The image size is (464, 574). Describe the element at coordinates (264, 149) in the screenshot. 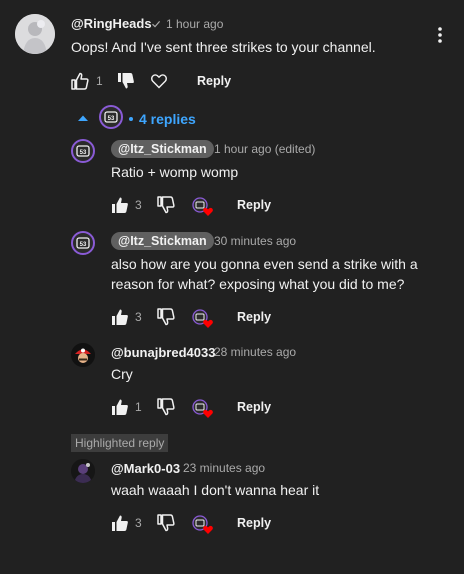

I see `reply-time: 1 hour ago (edited)` at that location.